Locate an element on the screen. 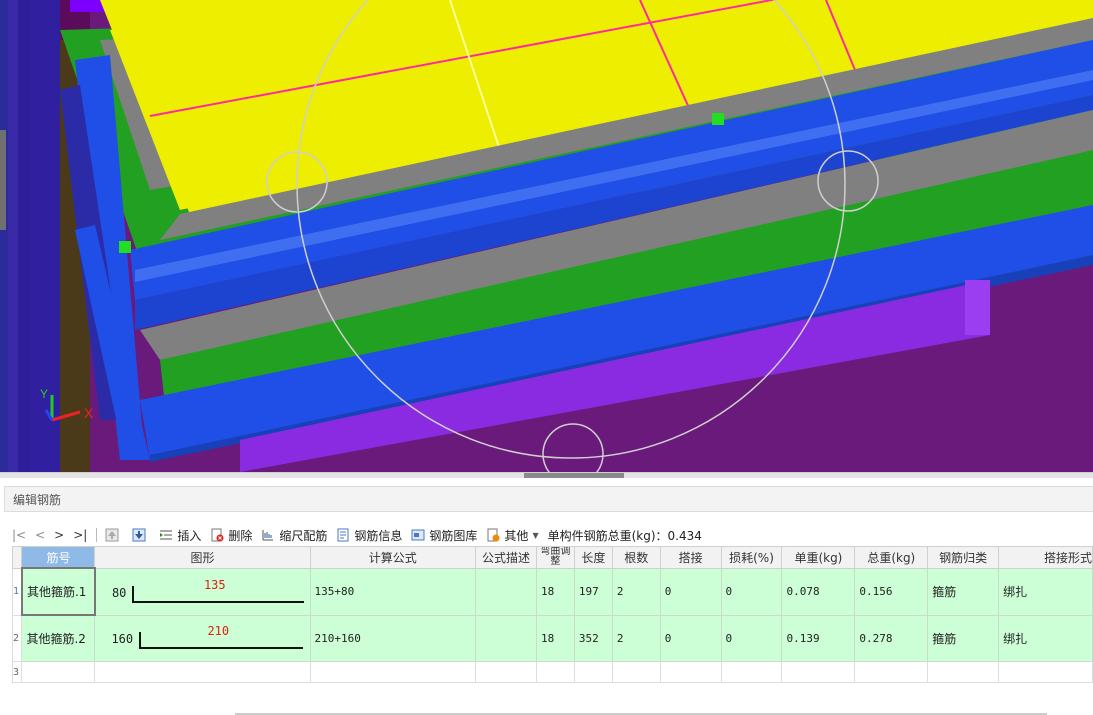  other-label: 其他 is located at coordinates (516, 535).